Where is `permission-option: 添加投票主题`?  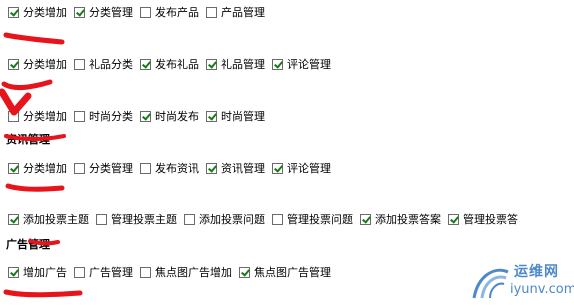
permission-option: 添加投票主题 is located at coordinates (48, 219).